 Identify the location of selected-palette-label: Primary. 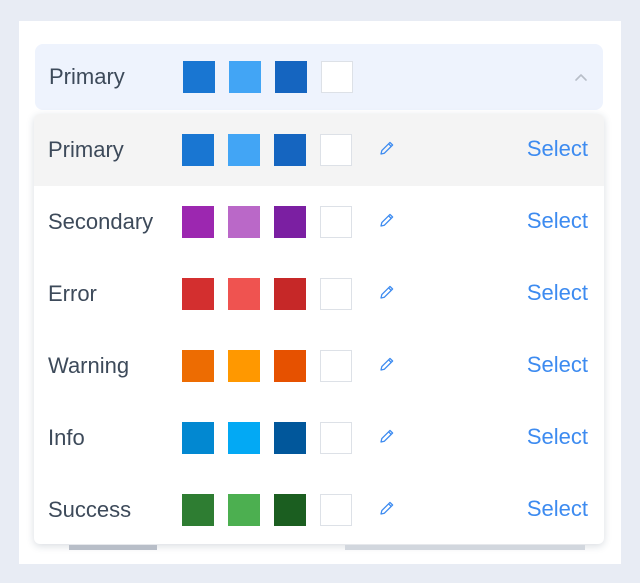
(87, 76).